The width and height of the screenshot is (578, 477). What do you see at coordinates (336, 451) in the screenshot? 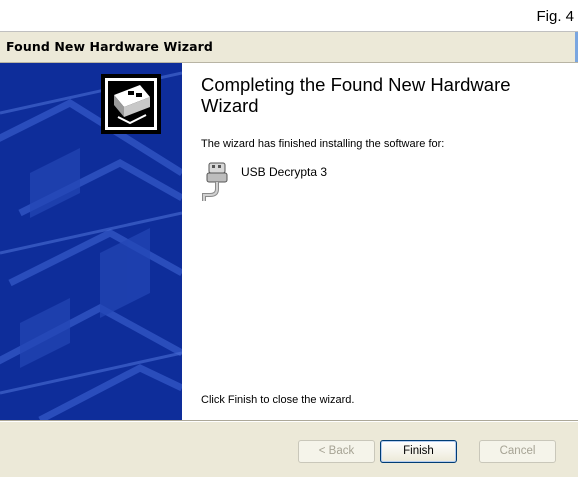
I see `back-button: < Back` at bounding box center [336, 451].